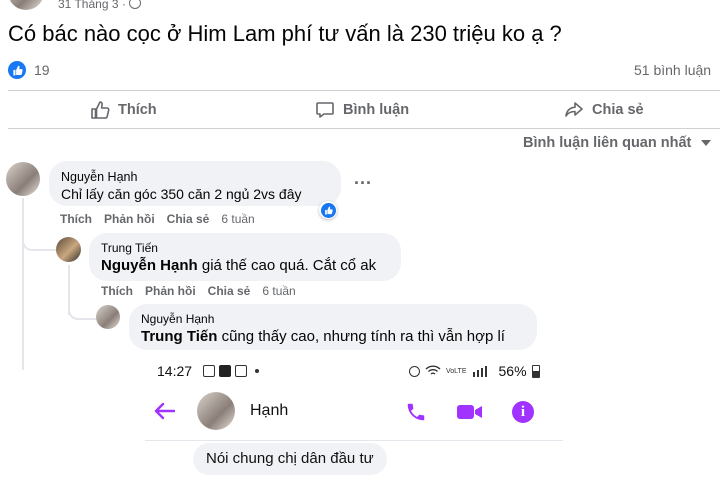 Image resolution: width=720 pixels, height=480 pixels. Describe the element at coordinates (164, 411) in the screenshot. I see `back-arrow-icon` at that location.